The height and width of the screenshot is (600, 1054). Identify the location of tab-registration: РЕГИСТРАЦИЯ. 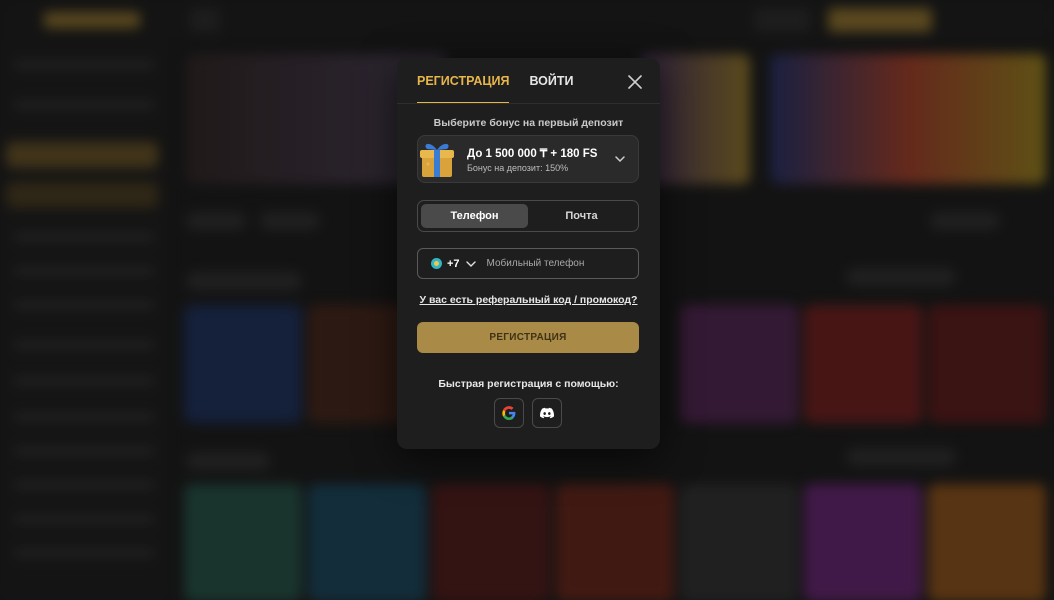
(463, 89).